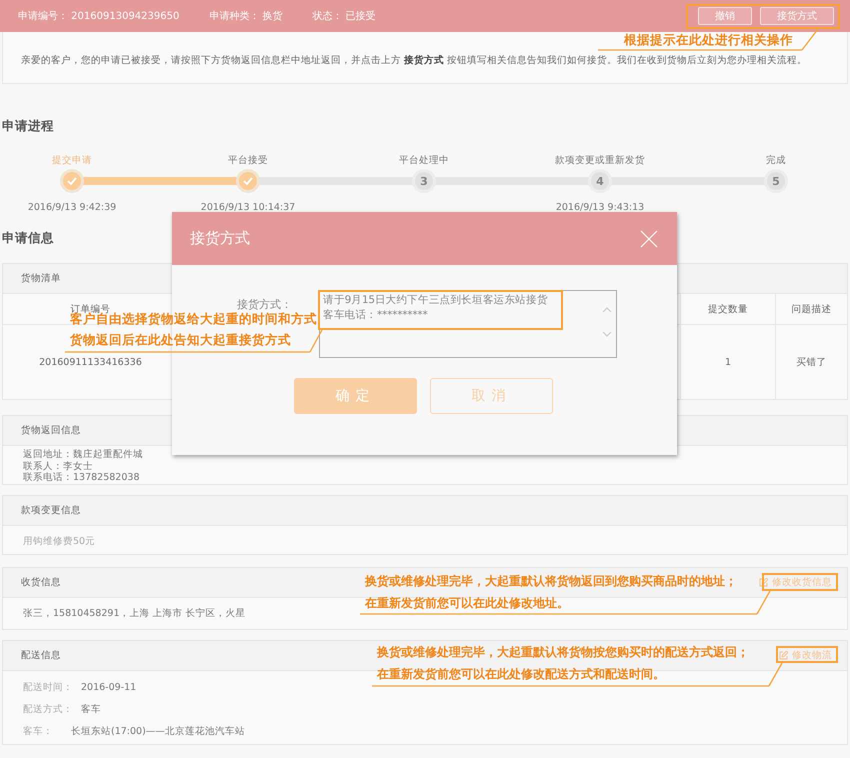 This screenshot has width=850, height=758. What do you see at coordinates (467, 603) in the screenshot?
I see `callout-text: 在重新发货前您可以在此处修改地址。` at bounding box center [467, 603].